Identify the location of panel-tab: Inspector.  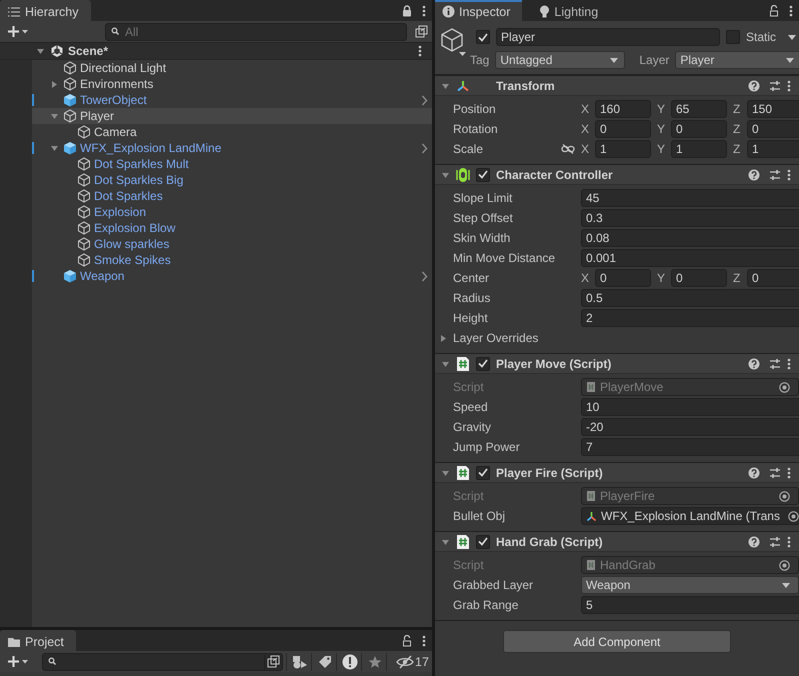
(478, 10).